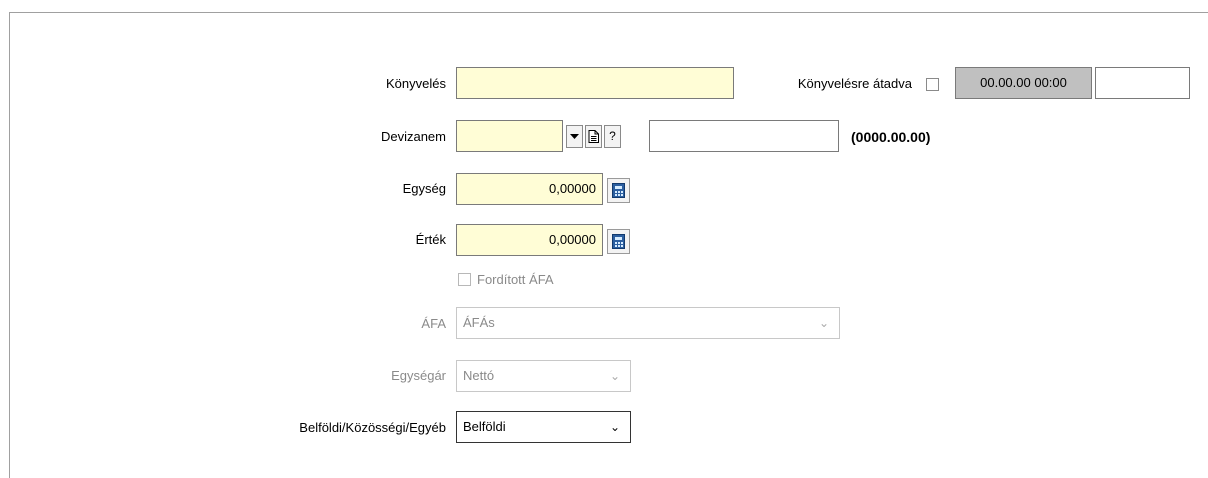 Image resolution: width=1208 pixels, height=478 pixels. Describe the element at coordinates (509, 136) in the screenshot. I see `devizanem-input` at that location.